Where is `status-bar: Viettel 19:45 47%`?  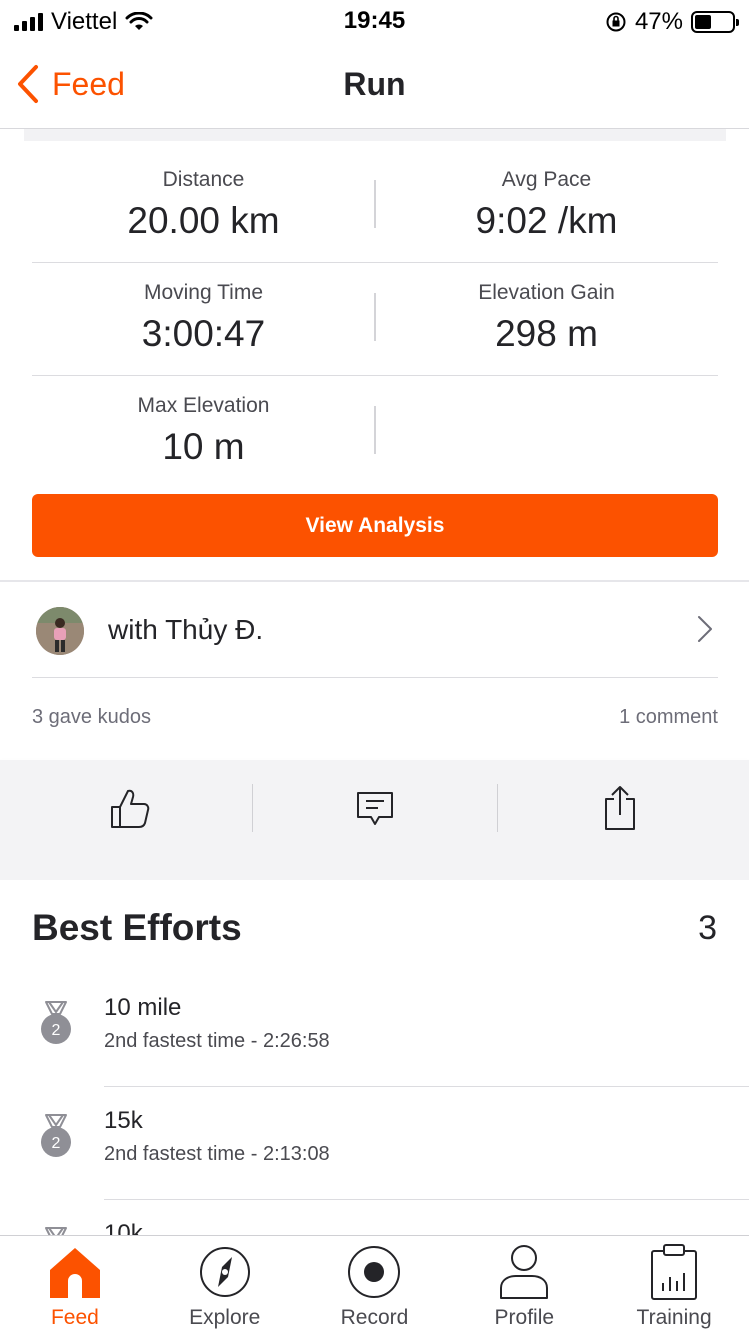 status-bar: Viettel 19:45 47% is located at coordinates (374, 22).